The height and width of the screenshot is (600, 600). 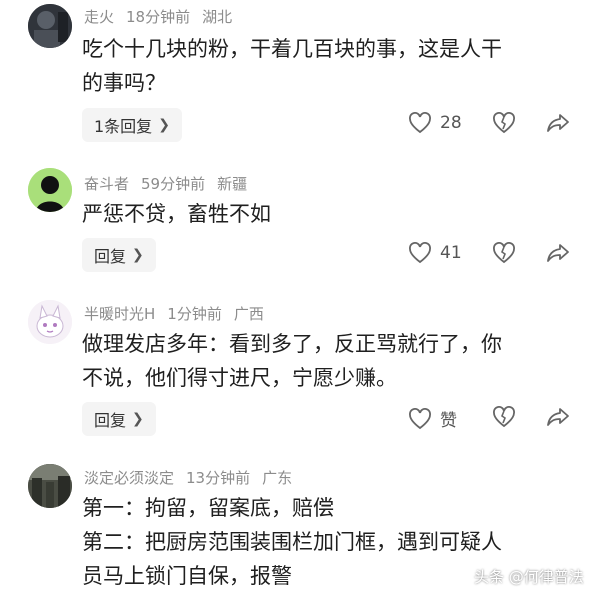 I want to click on comment-meta: 走火 18分钟前 湖北, so click(x=164, y=16).